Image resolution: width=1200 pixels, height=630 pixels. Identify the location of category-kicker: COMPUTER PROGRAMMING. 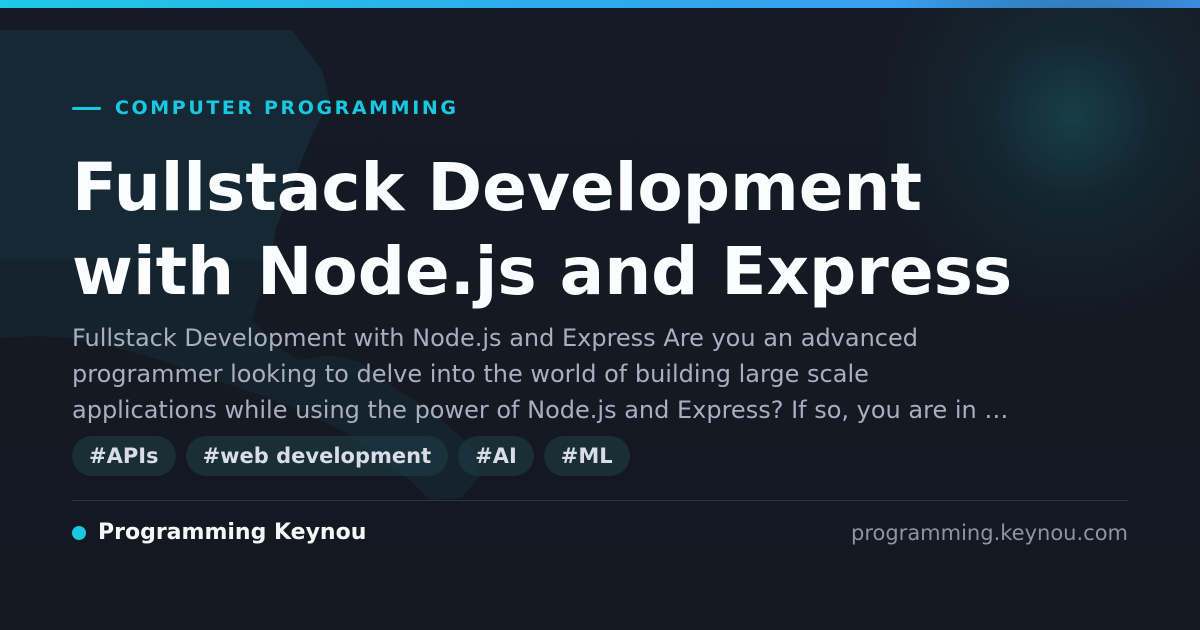
(265, 108).